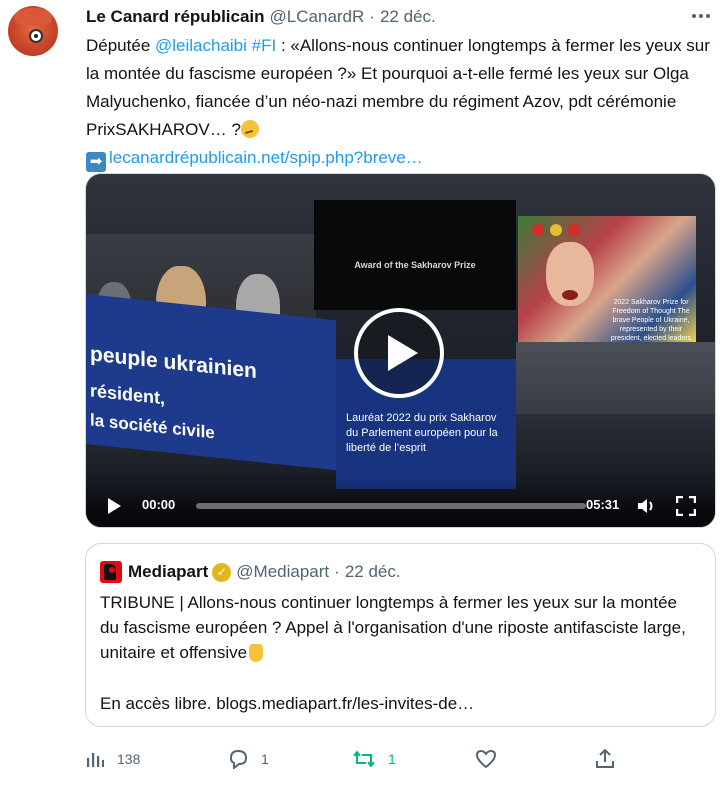 The width and height of the screenshot is (728, 787). I want to click on share-action, so click(605, 759).